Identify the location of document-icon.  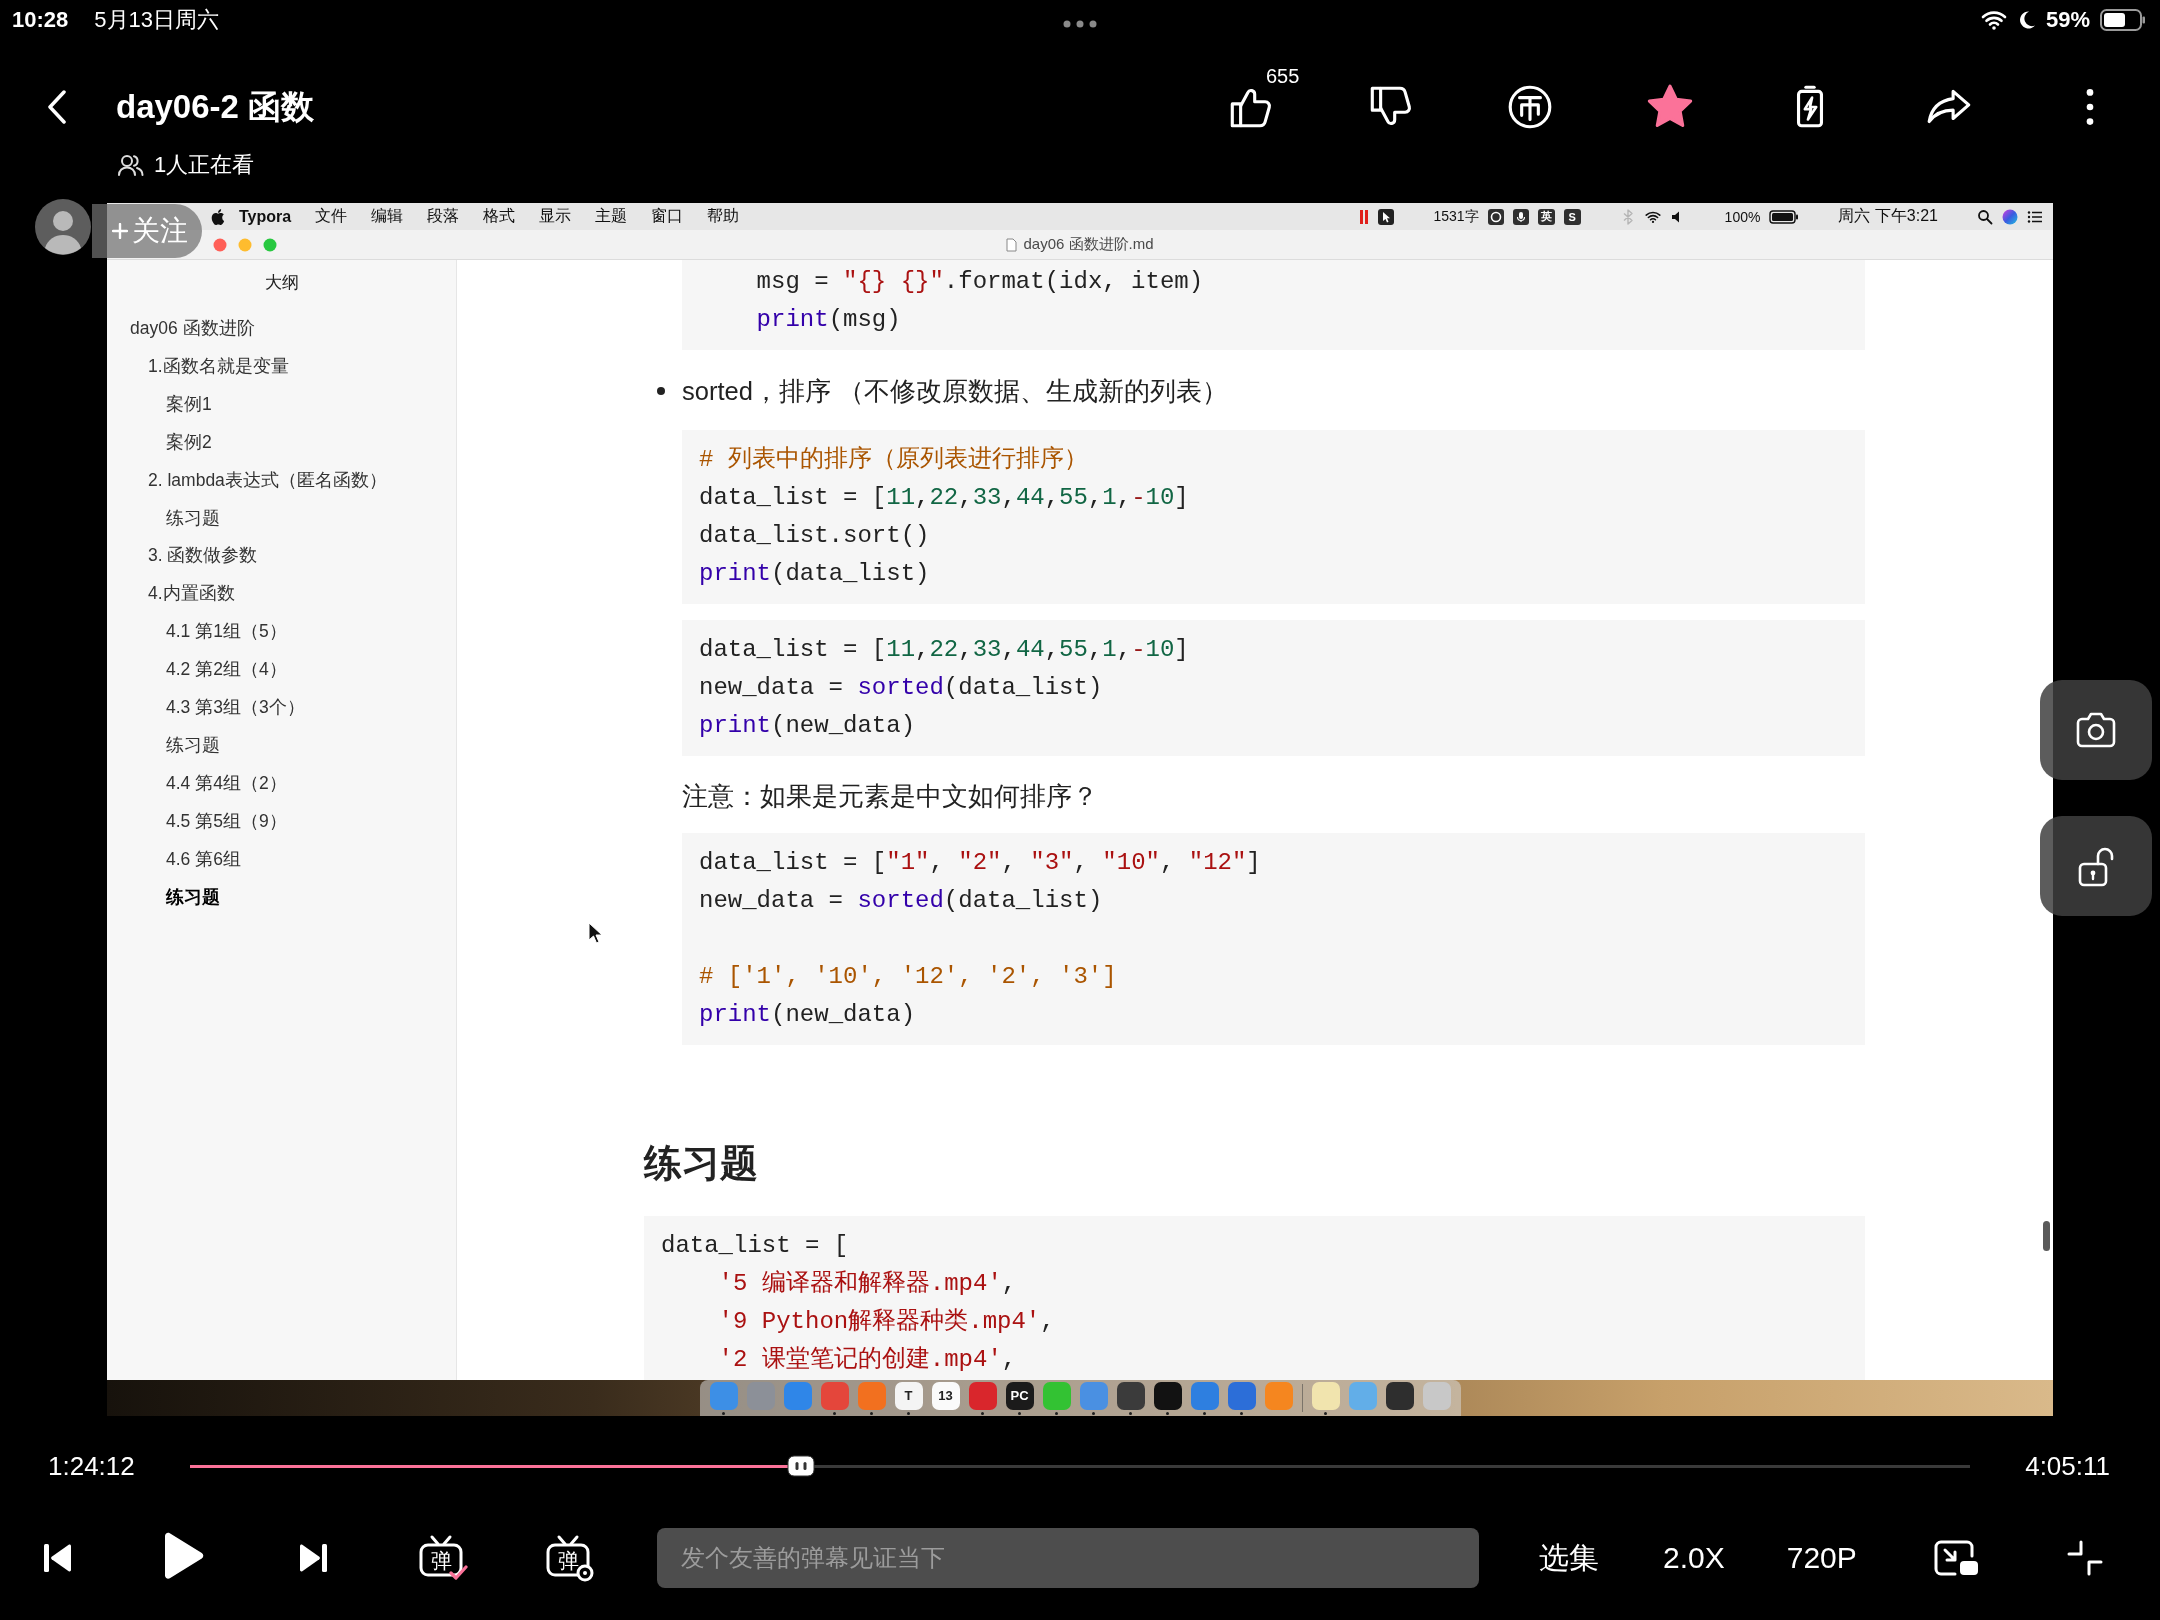
(1012, 244).